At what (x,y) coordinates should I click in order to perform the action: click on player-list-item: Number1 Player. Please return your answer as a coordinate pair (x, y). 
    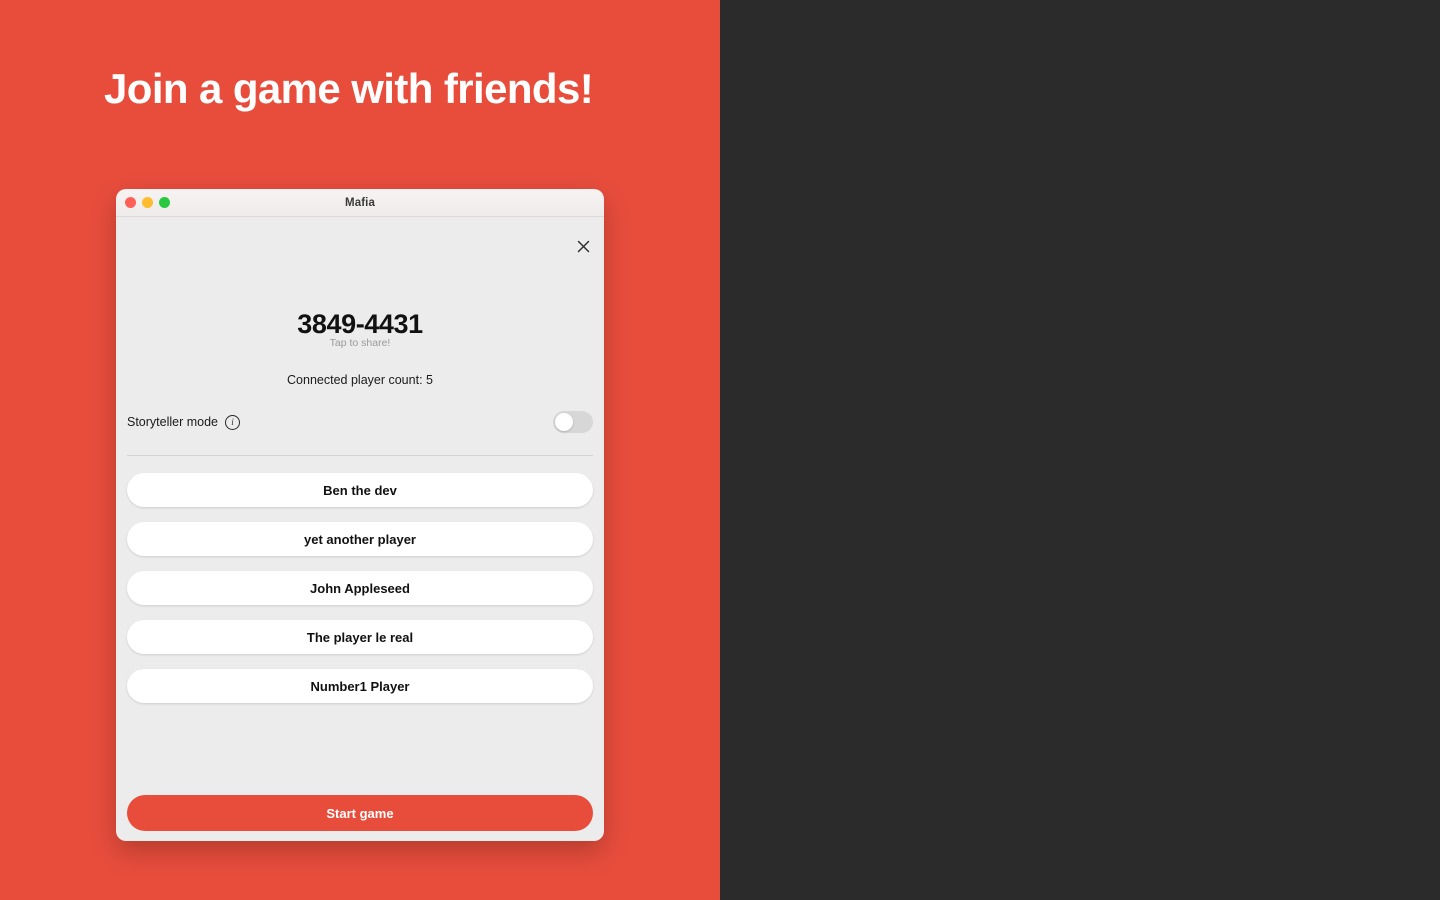
    Looking at the image, I should click on (360, 686).